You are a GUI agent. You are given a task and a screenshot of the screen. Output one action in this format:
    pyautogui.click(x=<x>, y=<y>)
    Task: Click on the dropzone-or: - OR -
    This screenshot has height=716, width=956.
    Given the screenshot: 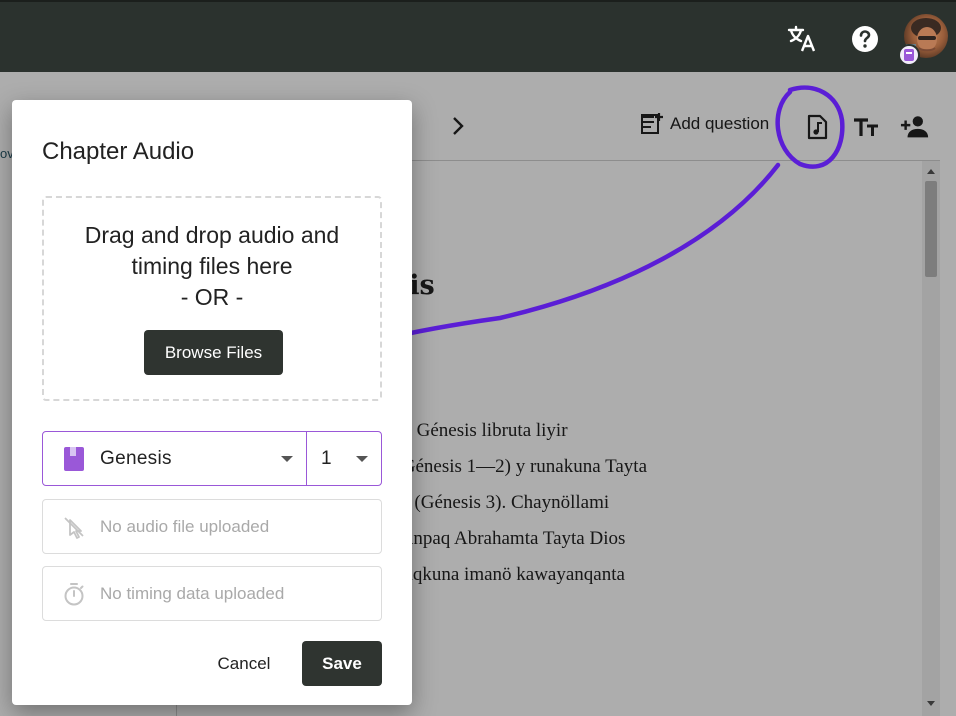 What is the action you would take?
    pyautogui.click(x=212, y=297)
    